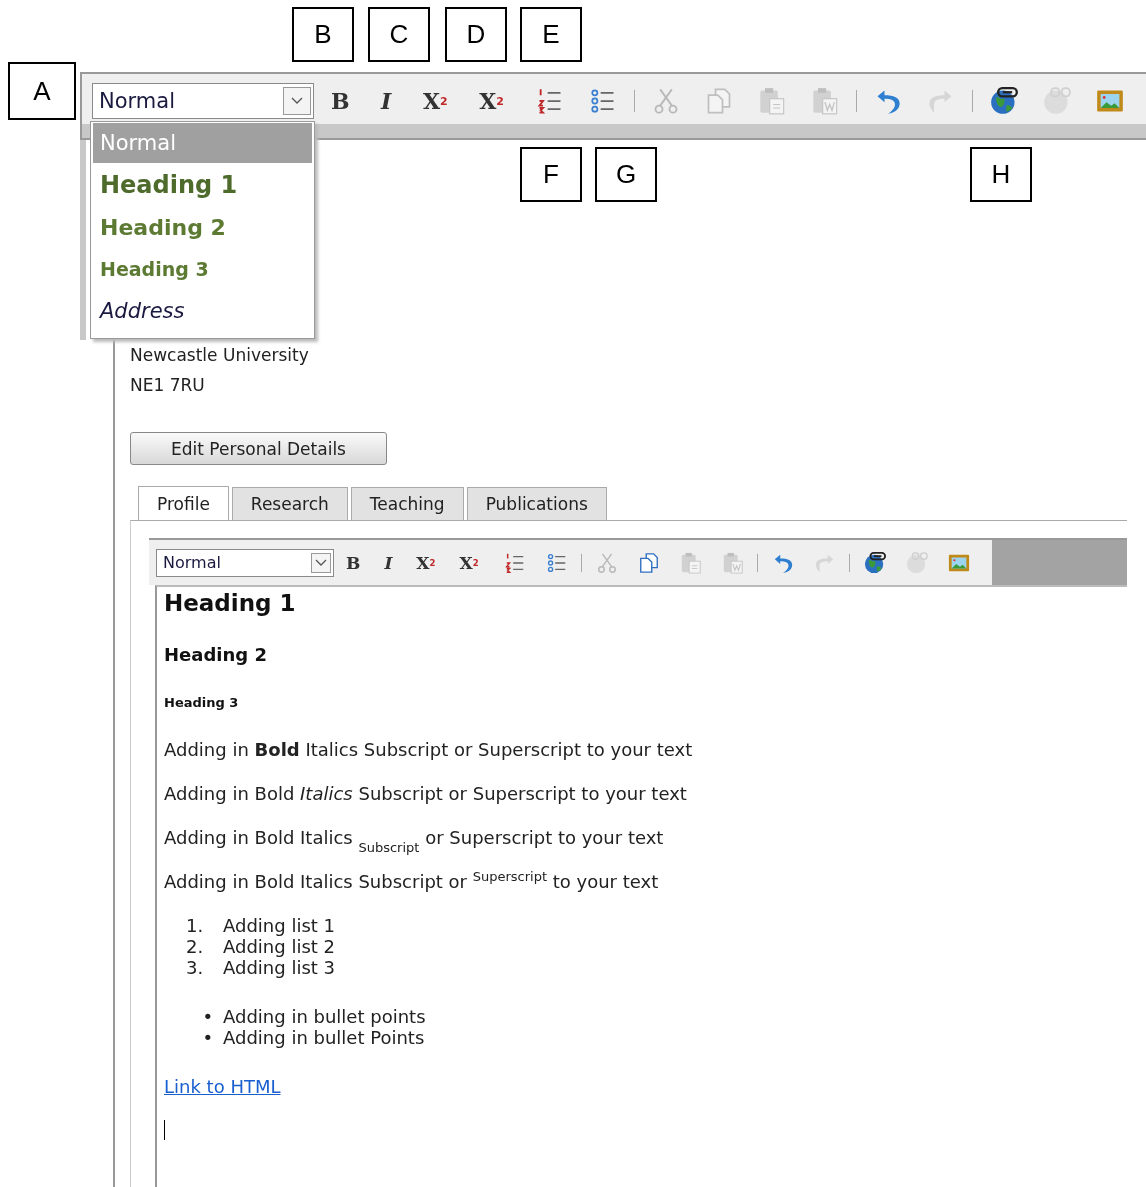  Describe the element at coordinates (323, 34) in the screenshot. I see `callout-label: B` at that location.